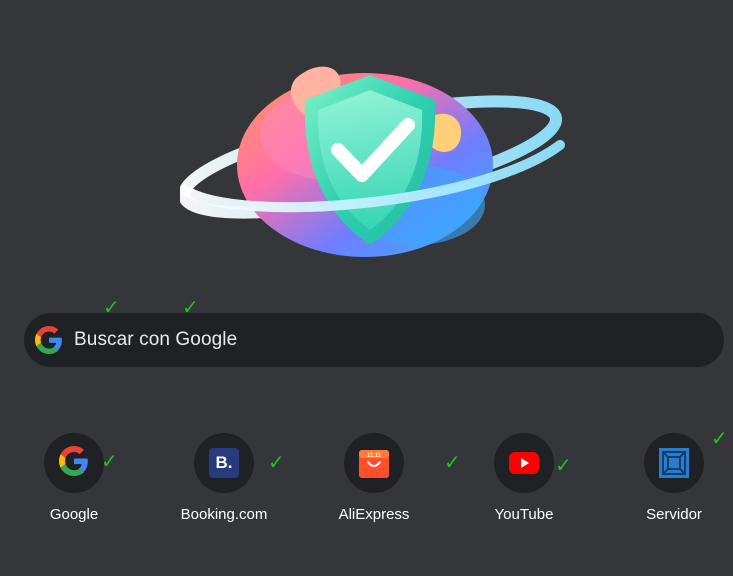 This screenshot has height=576, width=733. I want to click on shortcut-label: Servidor, so click(673, 514).